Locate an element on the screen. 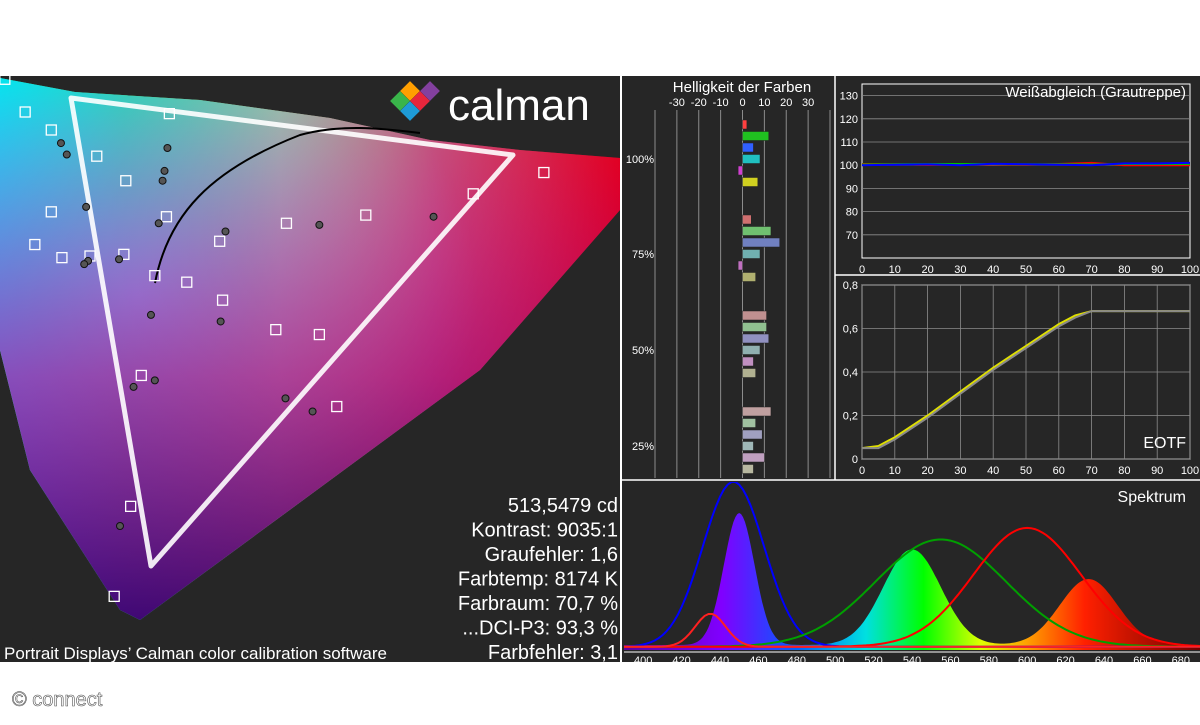 The height and width of the screenshot is (725, 1200). weiss-xtick-1: 10 is located at coordinates (895, 270).